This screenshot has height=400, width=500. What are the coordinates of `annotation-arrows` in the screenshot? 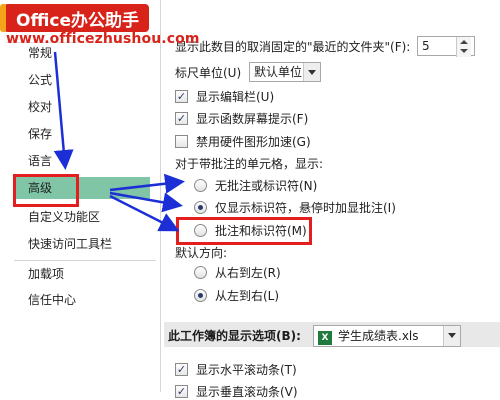 It's located at (119, 141).